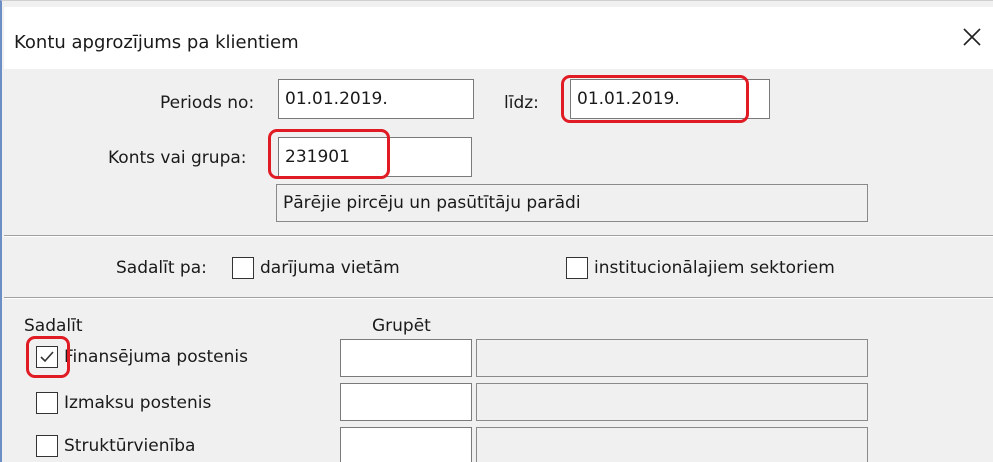 Image resolution: width=993 pixels, height=462 pixels. Describe the element at coordinates (156, 42) in the screenshot. I see `window-title: Kontu apgrozījums pa klientiem` at that location.